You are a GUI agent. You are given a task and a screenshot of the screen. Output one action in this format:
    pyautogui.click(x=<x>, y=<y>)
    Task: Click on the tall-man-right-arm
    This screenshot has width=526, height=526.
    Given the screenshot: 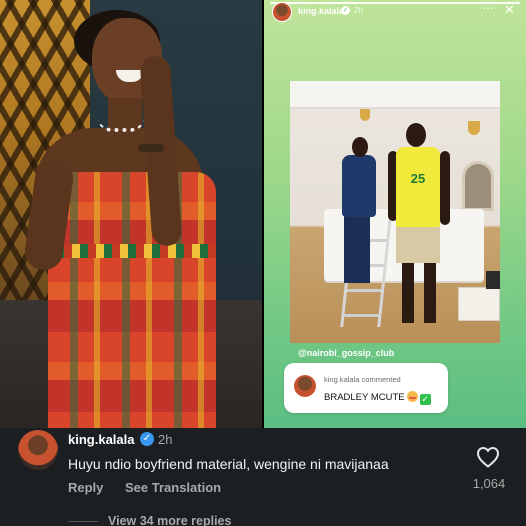 What is the action you would take?
    pyautogui.click(x=445, y=188)
    